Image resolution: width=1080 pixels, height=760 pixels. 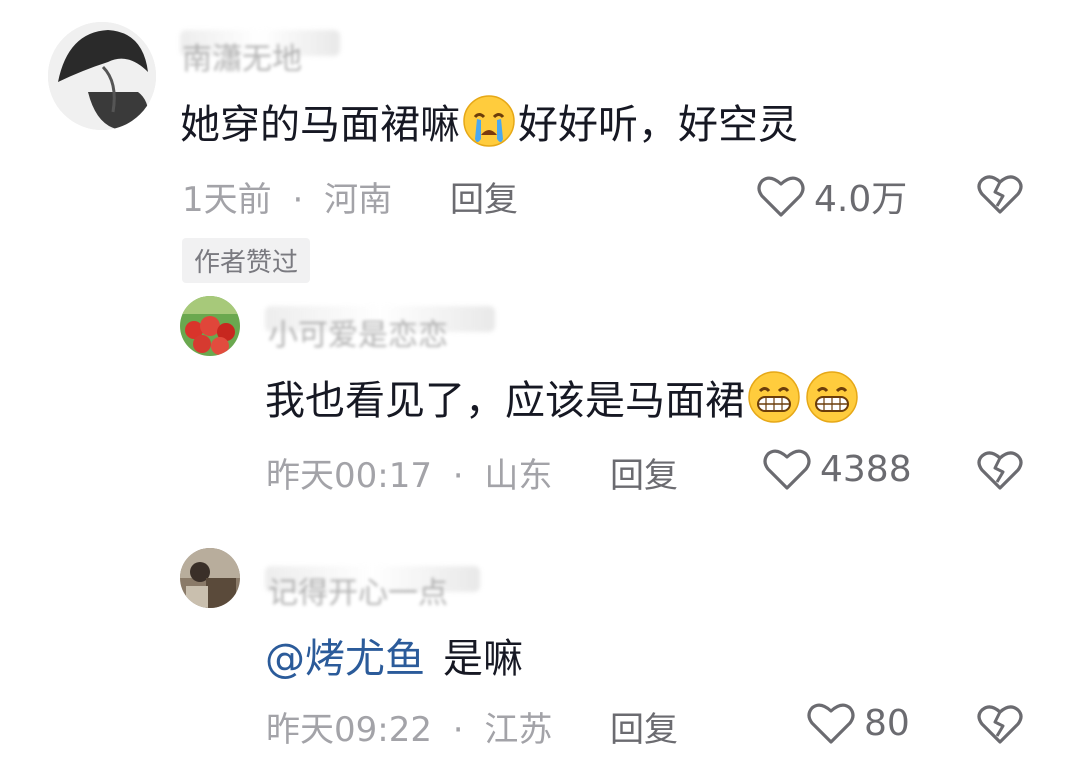 What do you see at coordinates (358, 200) in the screenshot?
I see `comment-location: 河南` at bounding box center [358, 200].